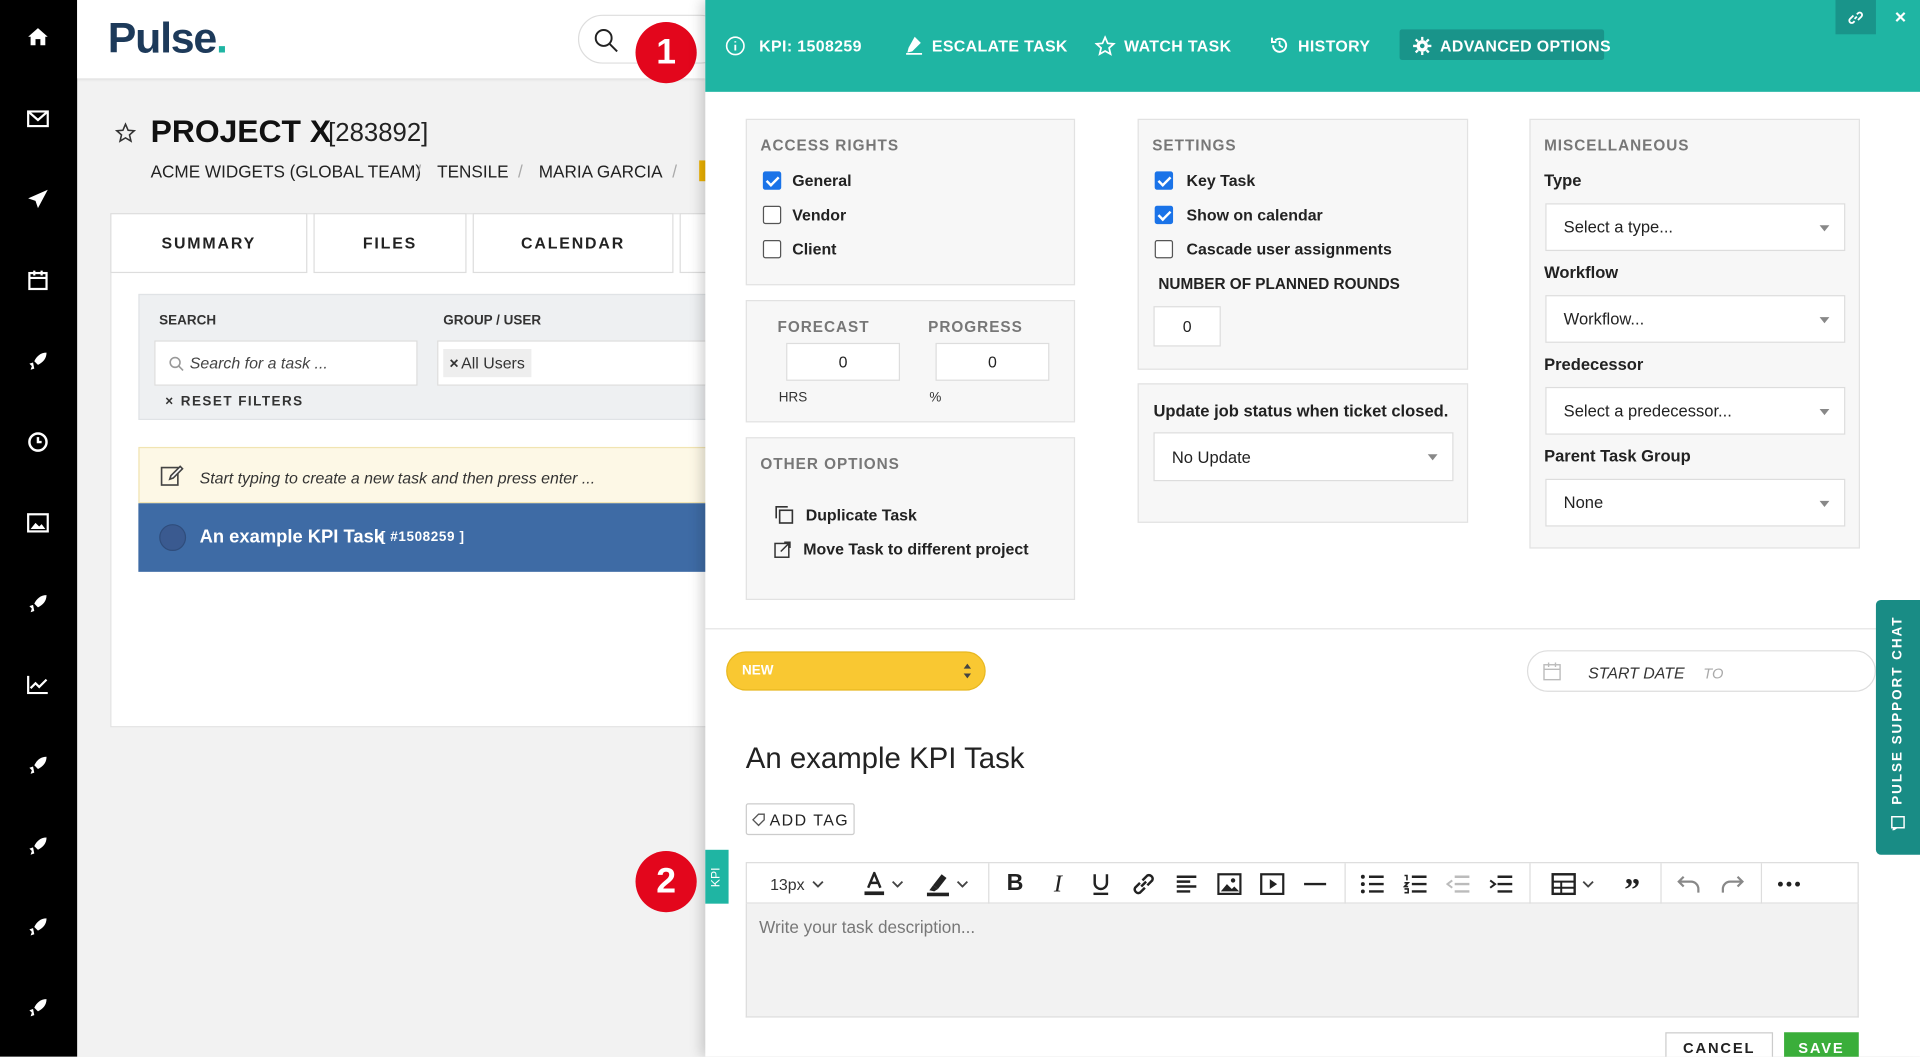 Image resolution: width=1920 pixels, height=1057 pixels. I want to click on breadcrumb-team: ACME WIDGETS (GLOBAL TEAM), so click(286, 172).